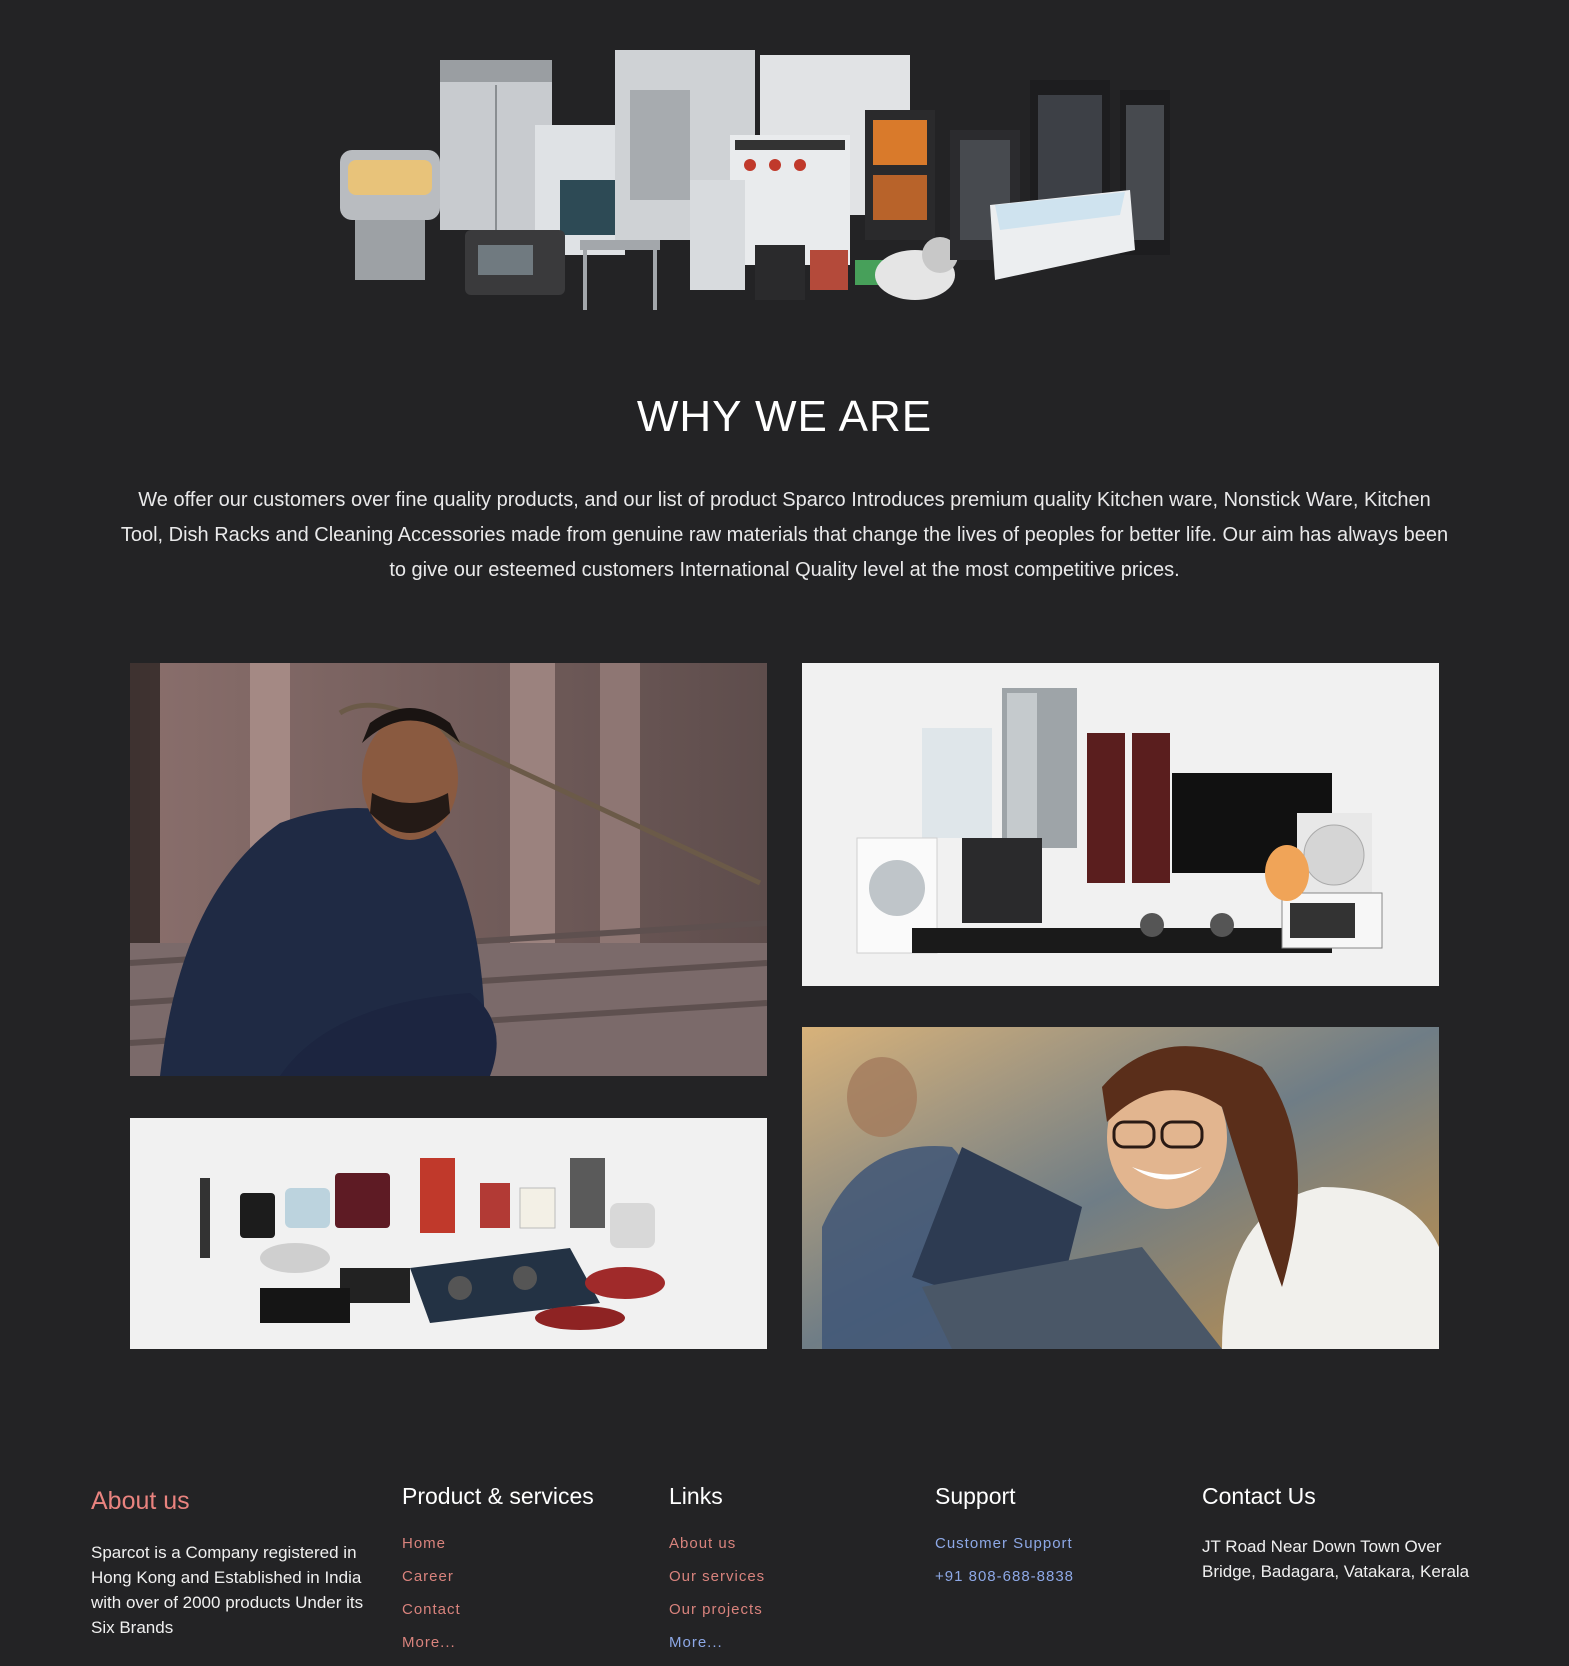  Describe the element at coordinates (140, 1501) in the screenshot. I see `about-heading: About us` at that location.